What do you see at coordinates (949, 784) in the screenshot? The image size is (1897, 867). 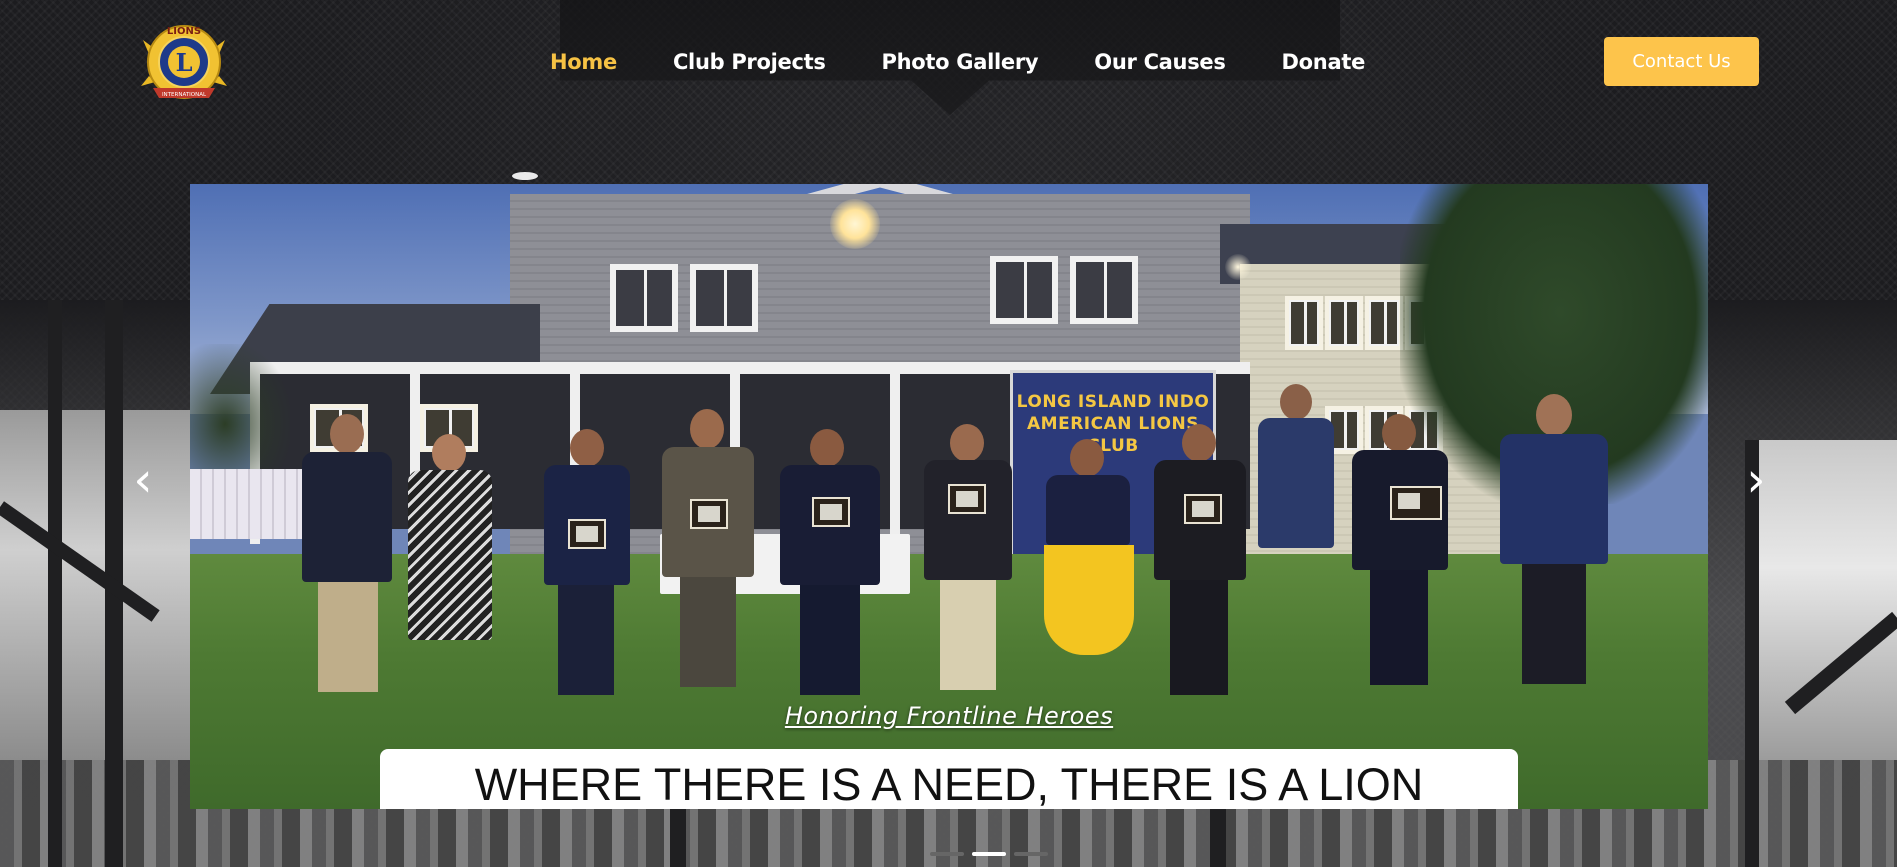 I see `hero-title: WHERE THERE IS A NEED, THERE IS A LION` at bounding box center [949, 784].